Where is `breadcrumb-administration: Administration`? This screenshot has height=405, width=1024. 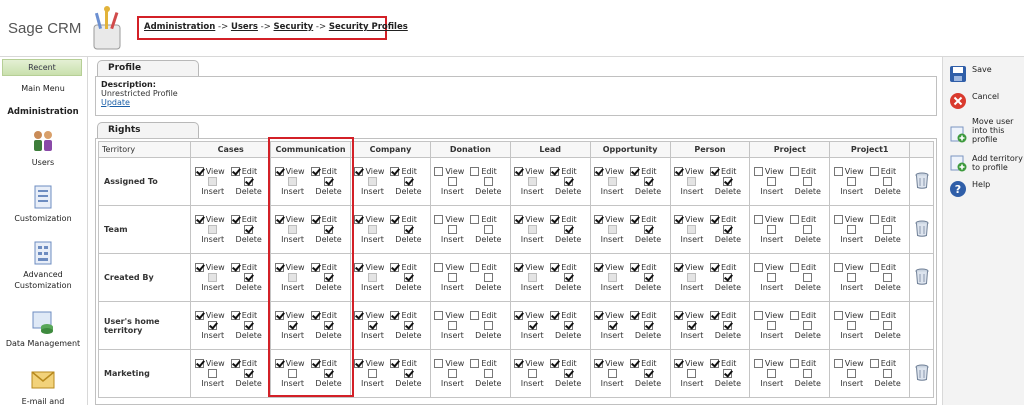 breadcrumb-administration: Administration is located at coordinates (179, 27).